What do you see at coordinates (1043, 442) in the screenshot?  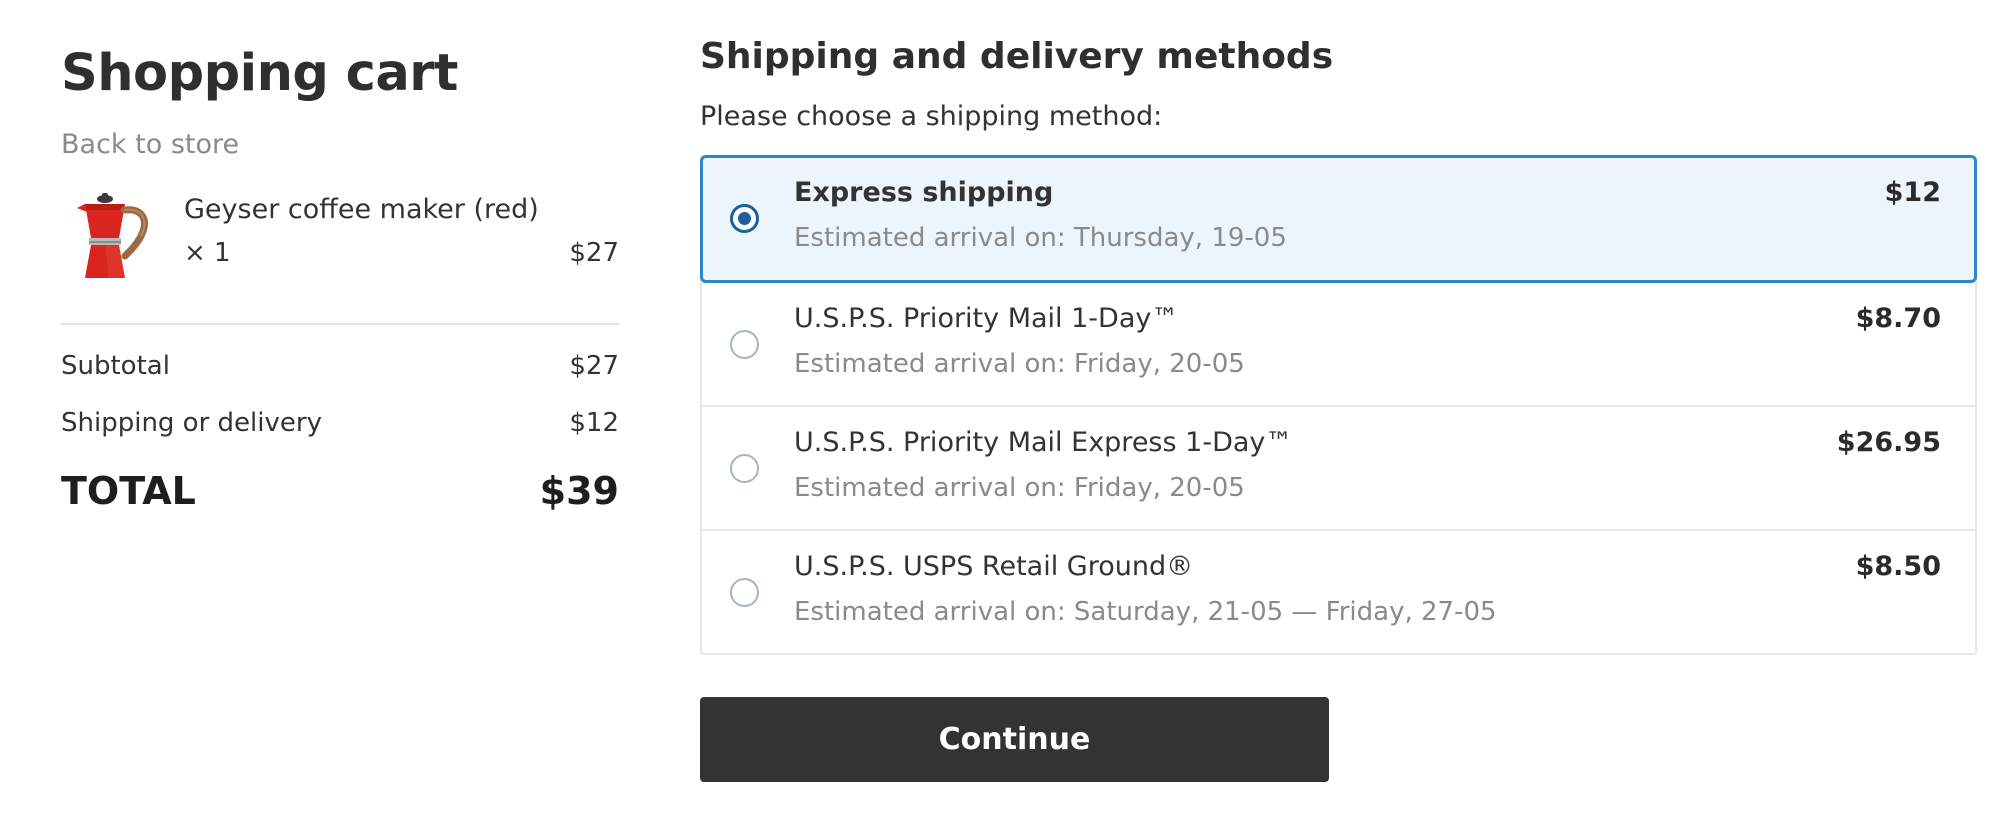 I see `shipping-option-name: U.S.P.S. Priority Mail Express 1-Day™` at bounding box center [1043, 442].